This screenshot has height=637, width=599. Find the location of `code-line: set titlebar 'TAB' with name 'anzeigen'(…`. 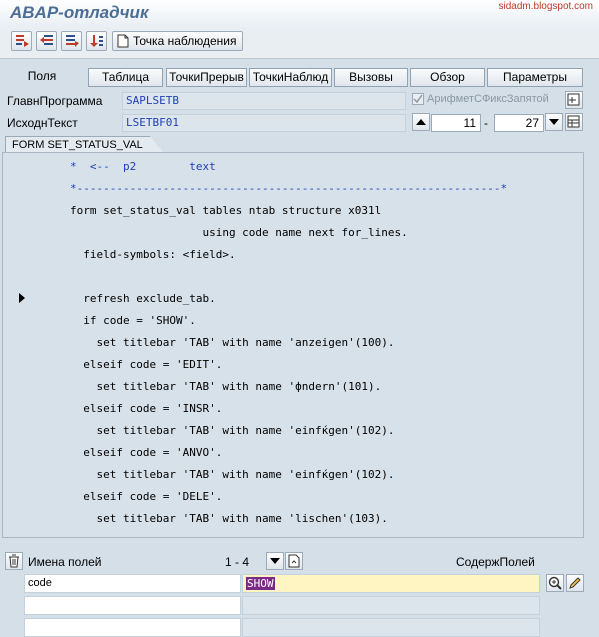

code-line: set titlebar 'TAB' with name 'anzeigen'(… is located at coordinates (232, 342).